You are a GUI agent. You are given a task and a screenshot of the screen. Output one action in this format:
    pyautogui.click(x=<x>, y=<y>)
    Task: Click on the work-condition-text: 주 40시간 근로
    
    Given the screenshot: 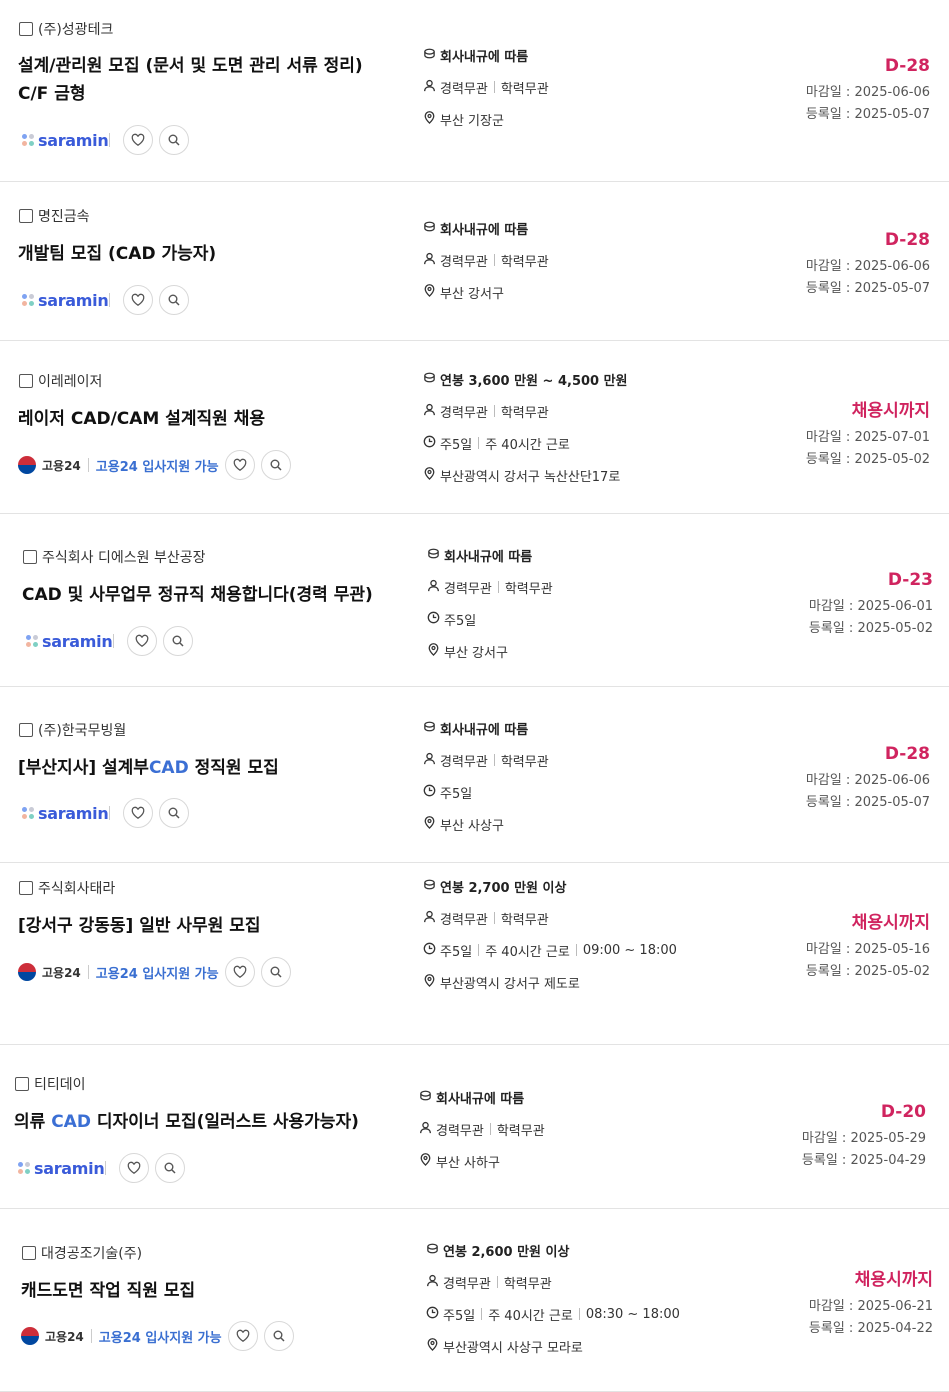 What is the action you would take?
    pyautogui.click(x=527, y=952)
    